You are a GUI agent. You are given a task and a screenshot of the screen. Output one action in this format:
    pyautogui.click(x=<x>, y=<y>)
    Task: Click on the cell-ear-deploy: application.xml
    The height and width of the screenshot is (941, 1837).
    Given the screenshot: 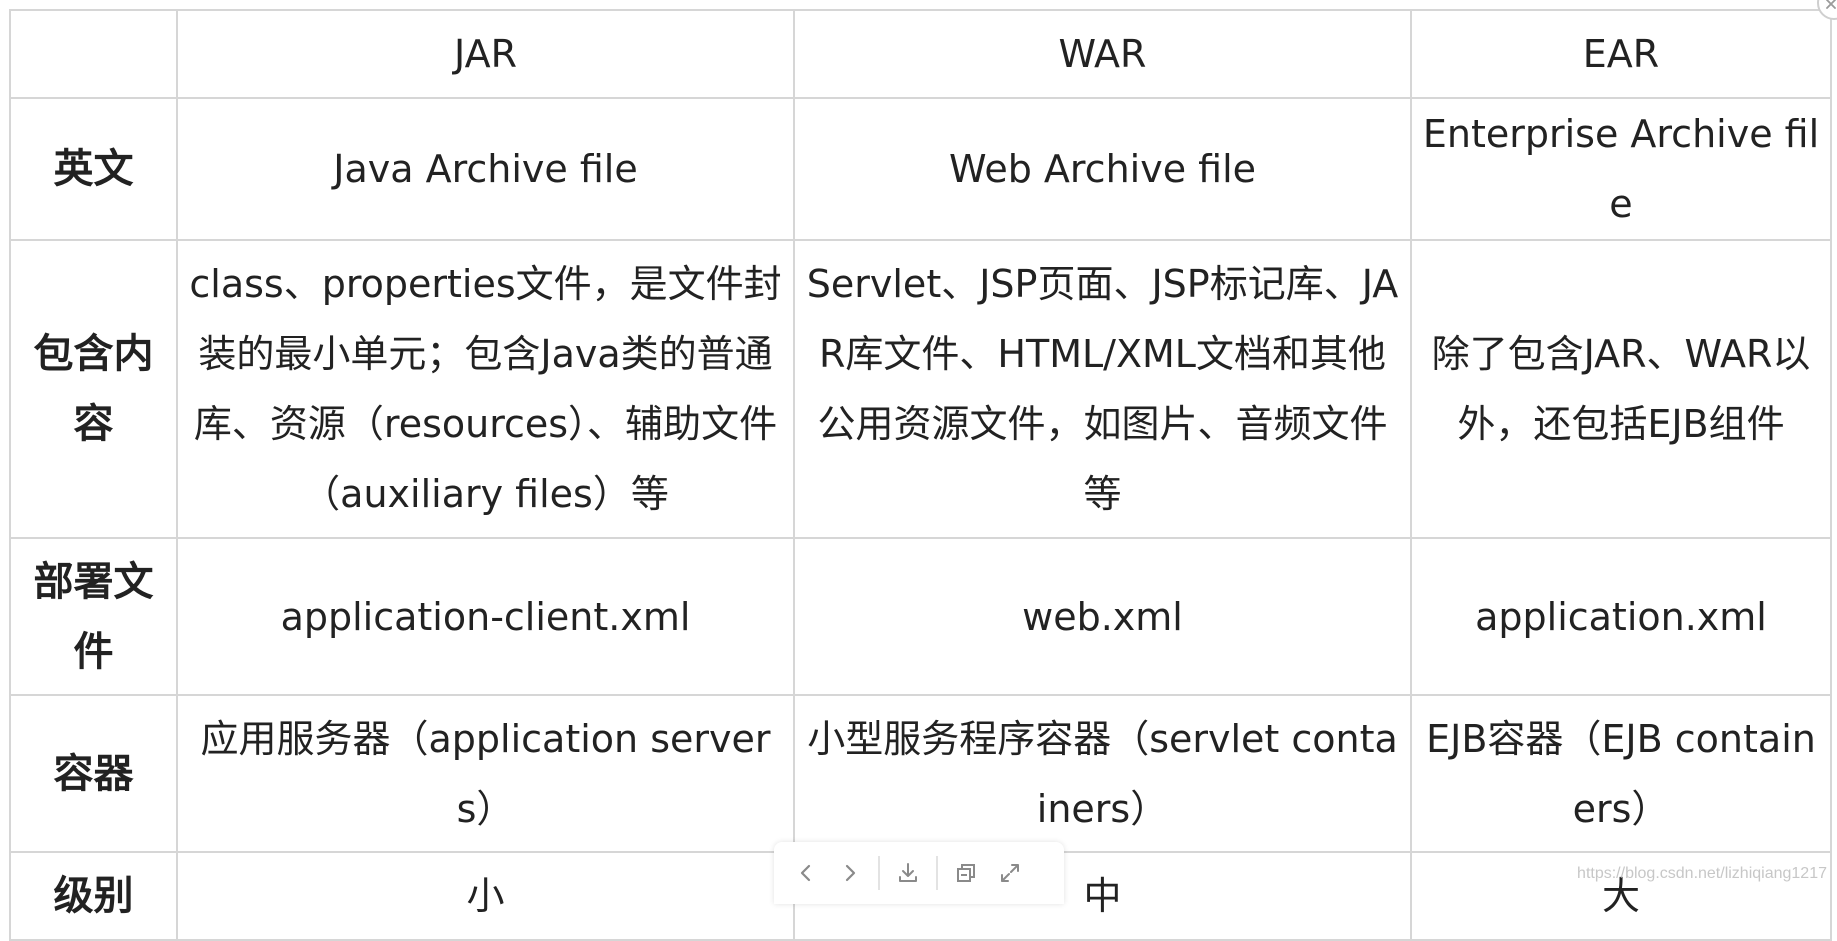 What is the action you would take?
    pyautogui.click(x=1621, y=616)
    